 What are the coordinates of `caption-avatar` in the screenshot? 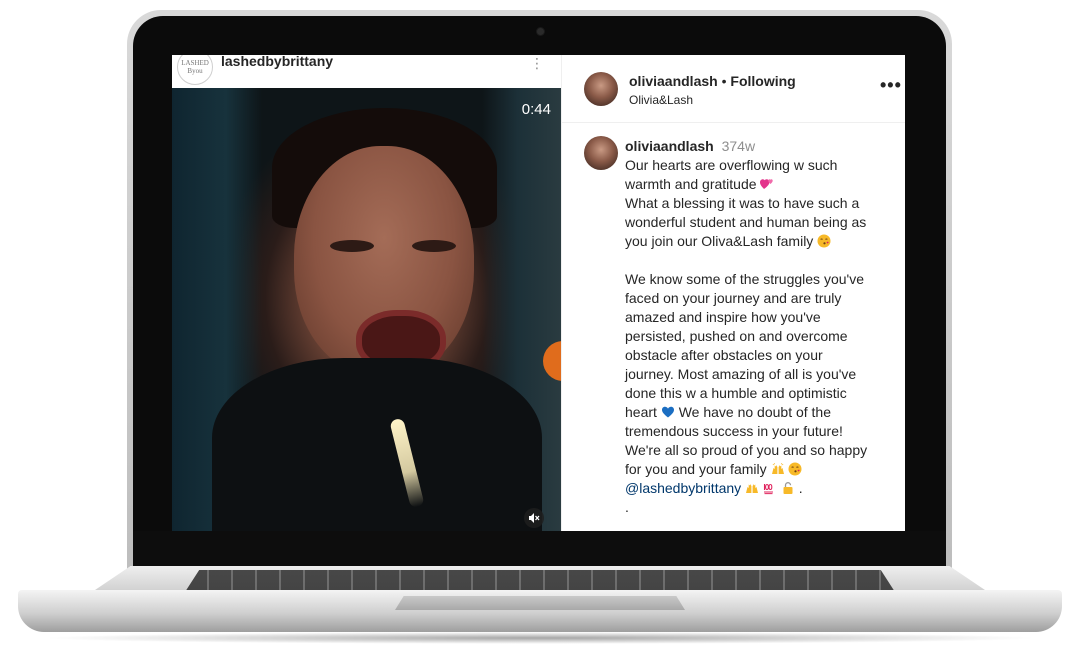 It's located at (601, 153).